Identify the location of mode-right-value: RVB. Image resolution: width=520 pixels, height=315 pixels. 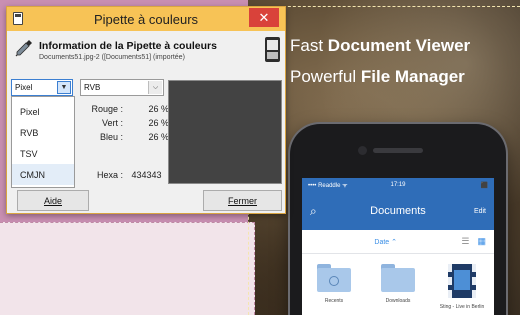
(92, 87).